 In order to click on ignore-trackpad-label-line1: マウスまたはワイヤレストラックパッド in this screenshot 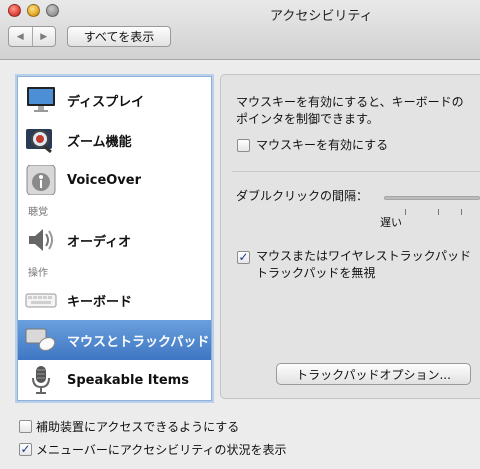, I will do `click(364, 256)`.